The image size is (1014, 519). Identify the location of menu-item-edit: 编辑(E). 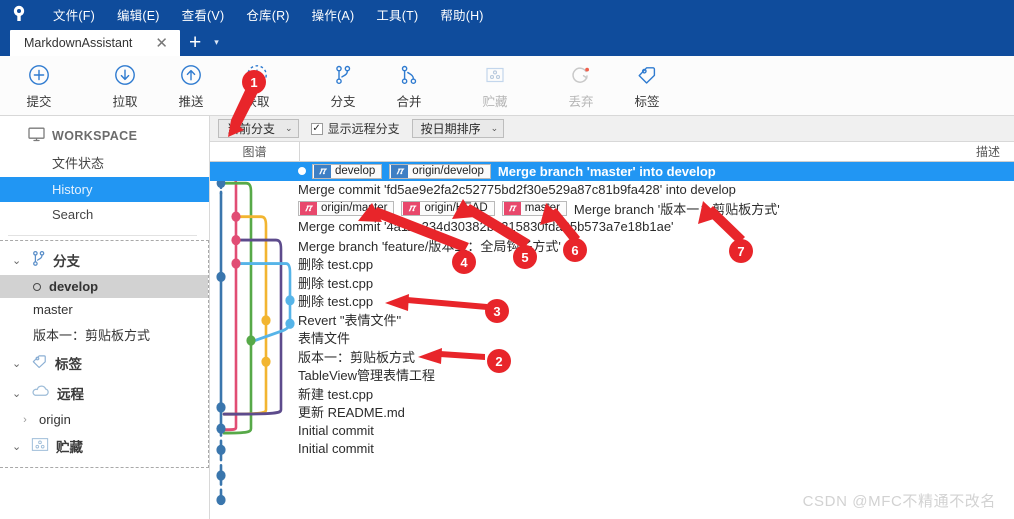
(138, 14).